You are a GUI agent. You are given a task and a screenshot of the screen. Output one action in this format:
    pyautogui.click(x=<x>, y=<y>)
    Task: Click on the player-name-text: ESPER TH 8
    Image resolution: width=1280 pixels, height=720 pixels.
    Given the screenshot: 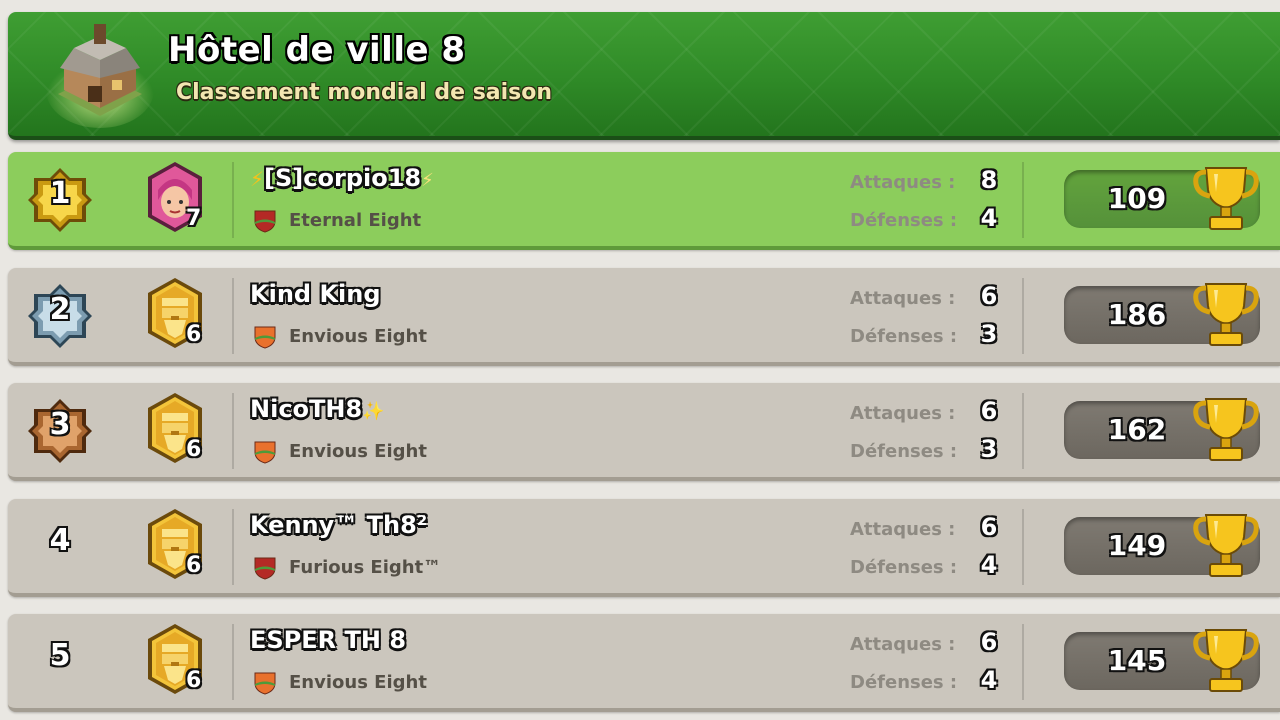 What is the action you would take?
    pyautogui.click(x=328, y=640)
    